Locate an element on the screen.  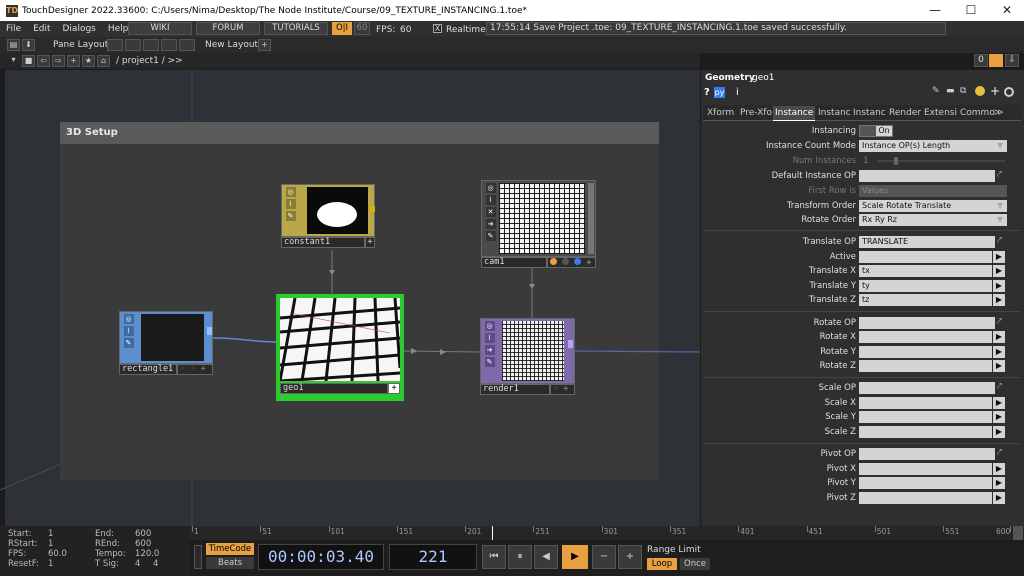
menu-file: File is located at coordinates (13, 29).